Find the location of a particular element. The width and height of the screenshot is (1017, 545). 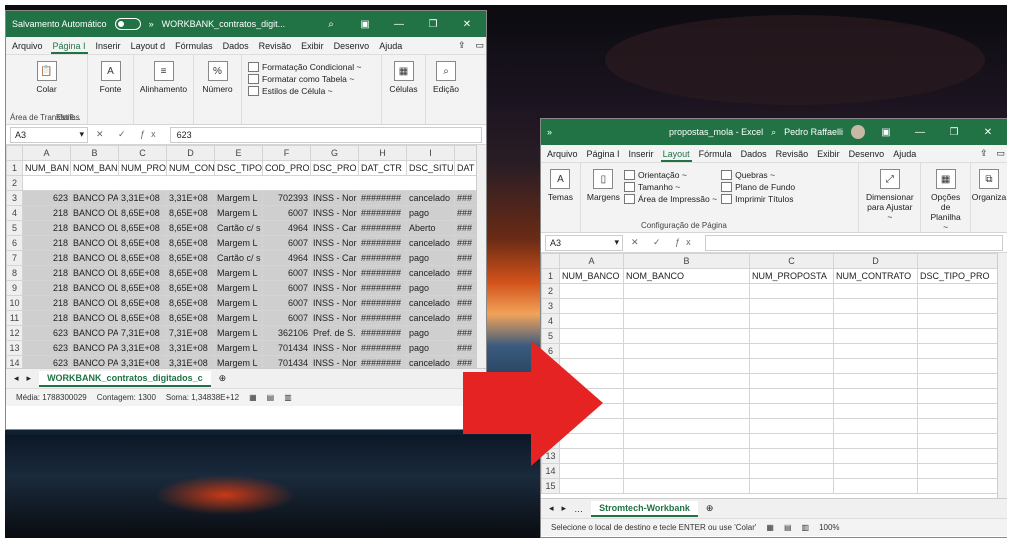

data-cell: 218 is located at coordinates (46, 258).